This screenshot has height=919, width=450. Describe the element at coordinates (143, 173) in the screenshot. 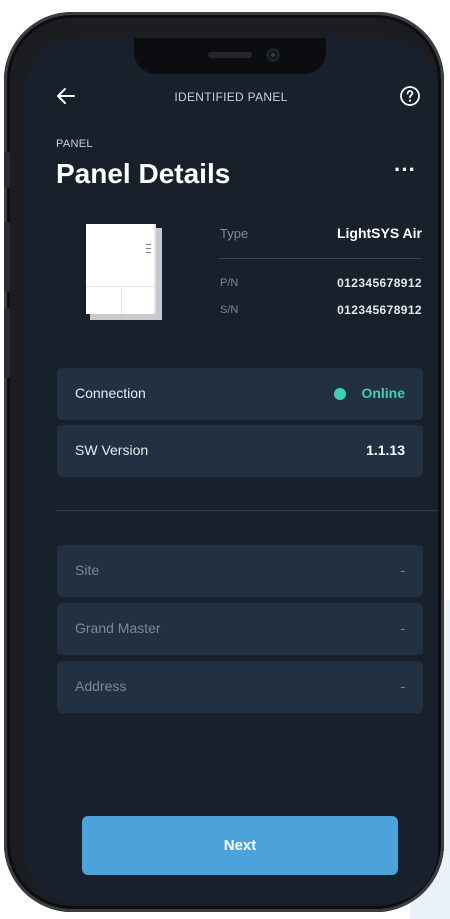

I see `page-title: Panel Details` at that location.